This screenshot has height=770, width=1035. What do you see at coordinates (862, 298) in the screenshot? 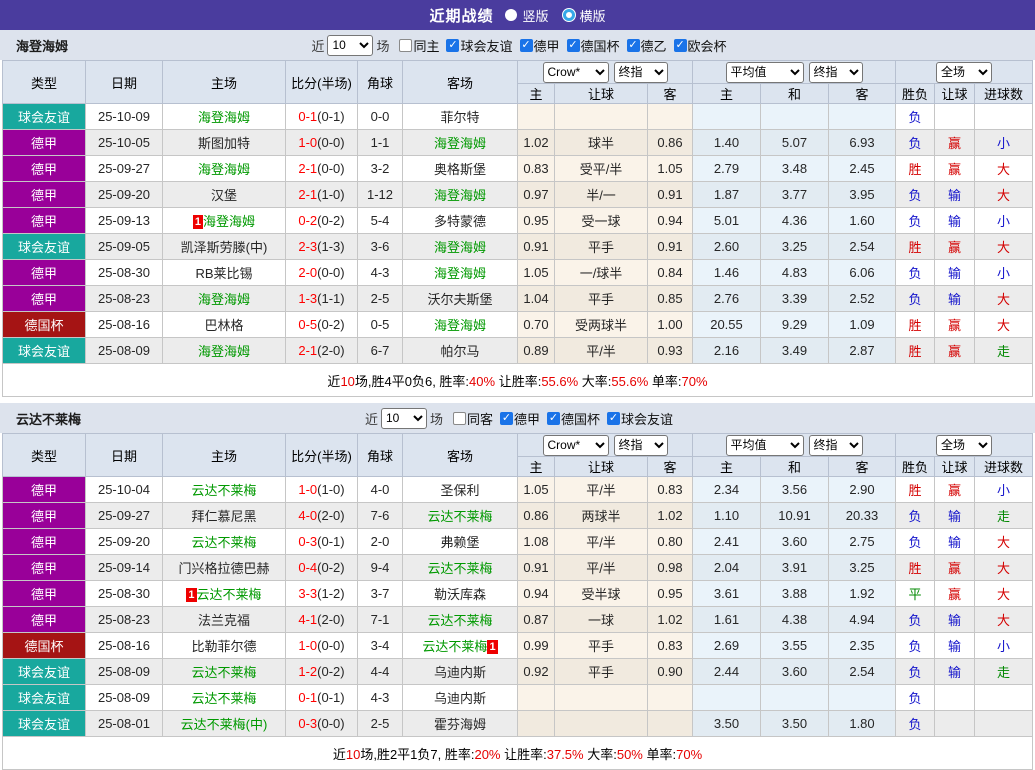
I see `avg-away-cell: 2.52` at bounding box center [862, 298].